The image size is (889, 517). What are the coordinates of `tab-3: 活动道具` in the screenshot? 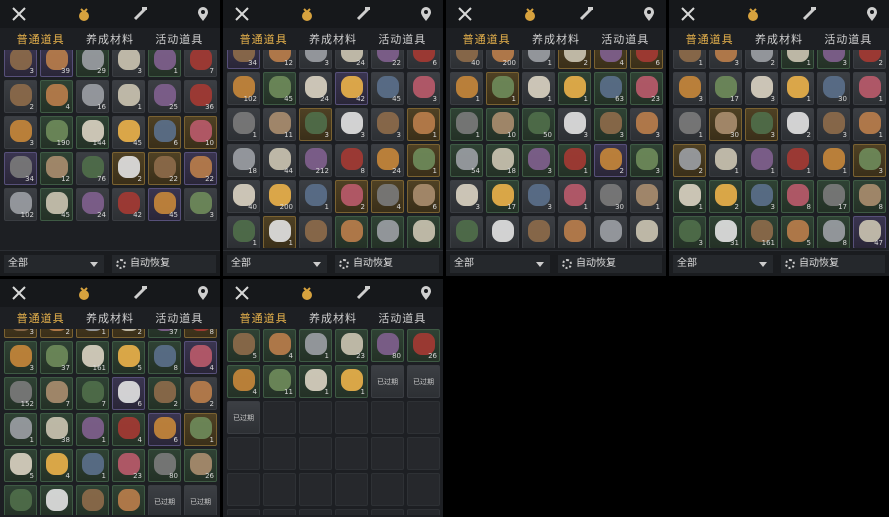 It's located at (625, 39).